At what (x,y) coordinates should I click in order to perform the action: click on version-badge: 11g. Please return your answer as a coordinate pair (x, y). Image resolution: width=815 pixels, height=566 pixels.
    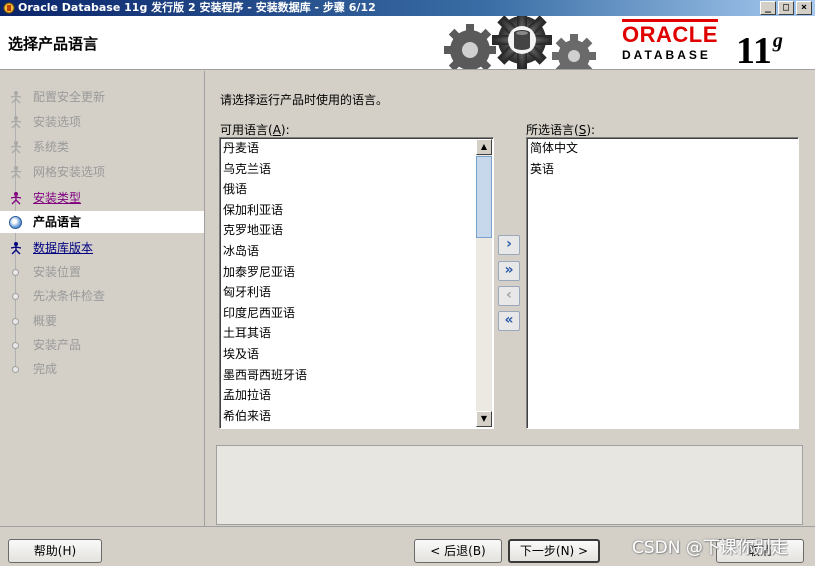
    Looking at the image, I should click on (759, 45).